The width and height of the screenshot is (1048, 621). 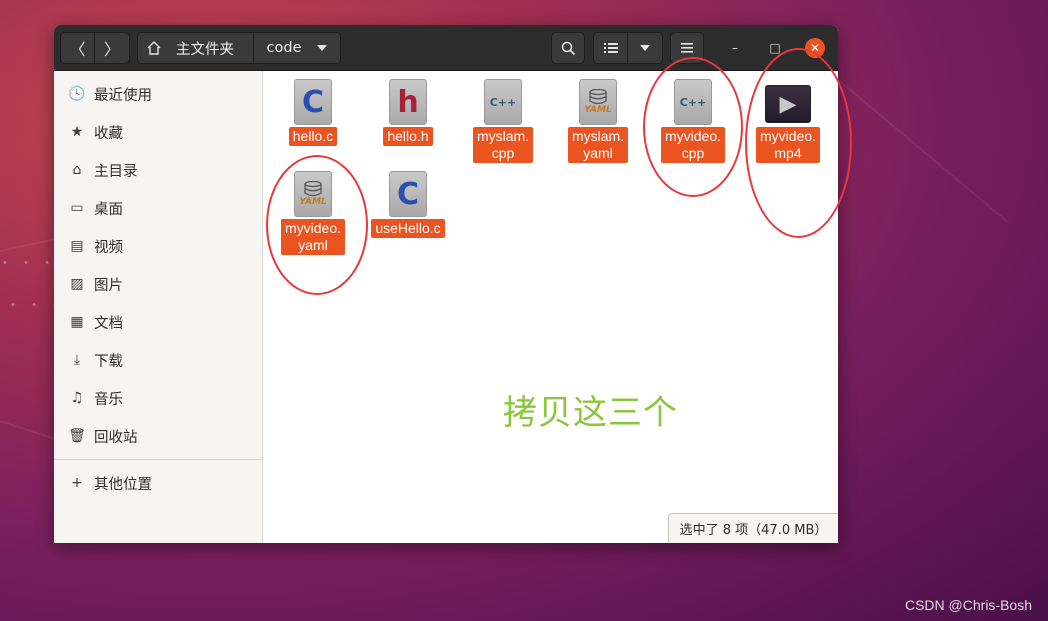 I want to click on sidebar-item-label: 其他位置, so click(x=123, y=484).